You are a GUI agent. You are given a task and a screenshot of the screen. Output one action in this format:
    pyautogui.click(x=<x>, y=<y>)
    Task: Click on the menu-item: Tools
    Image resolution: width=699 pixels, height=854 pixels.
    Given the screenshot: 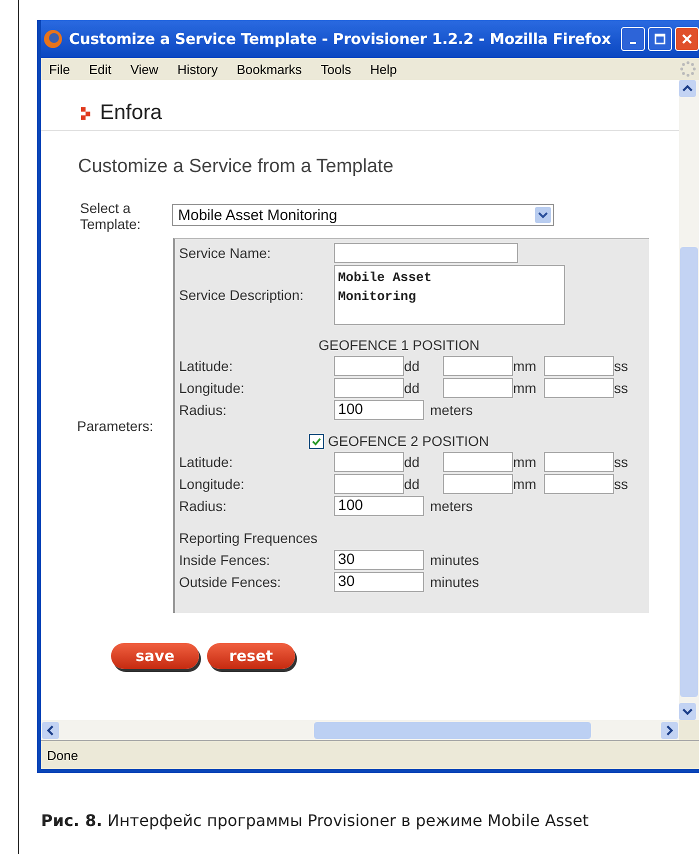 What is the action you would take?
    pyautogui.click(x=336, y=69)
    